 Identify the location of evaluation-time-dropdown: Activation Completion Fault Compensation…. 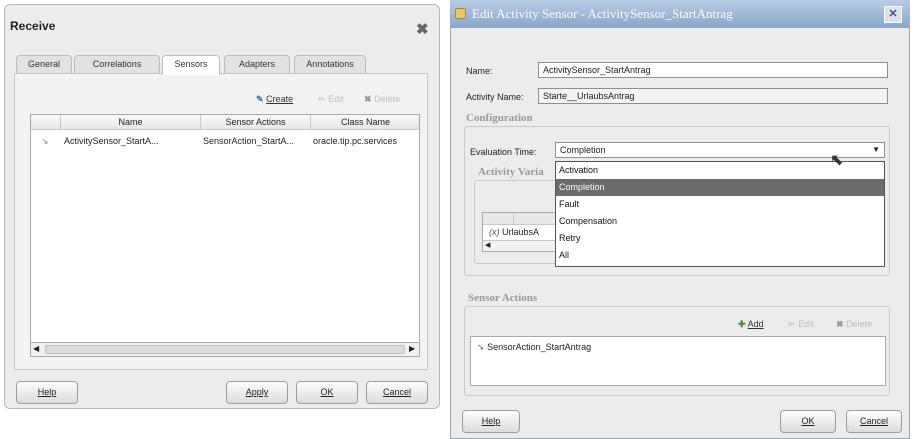
(720, 214).